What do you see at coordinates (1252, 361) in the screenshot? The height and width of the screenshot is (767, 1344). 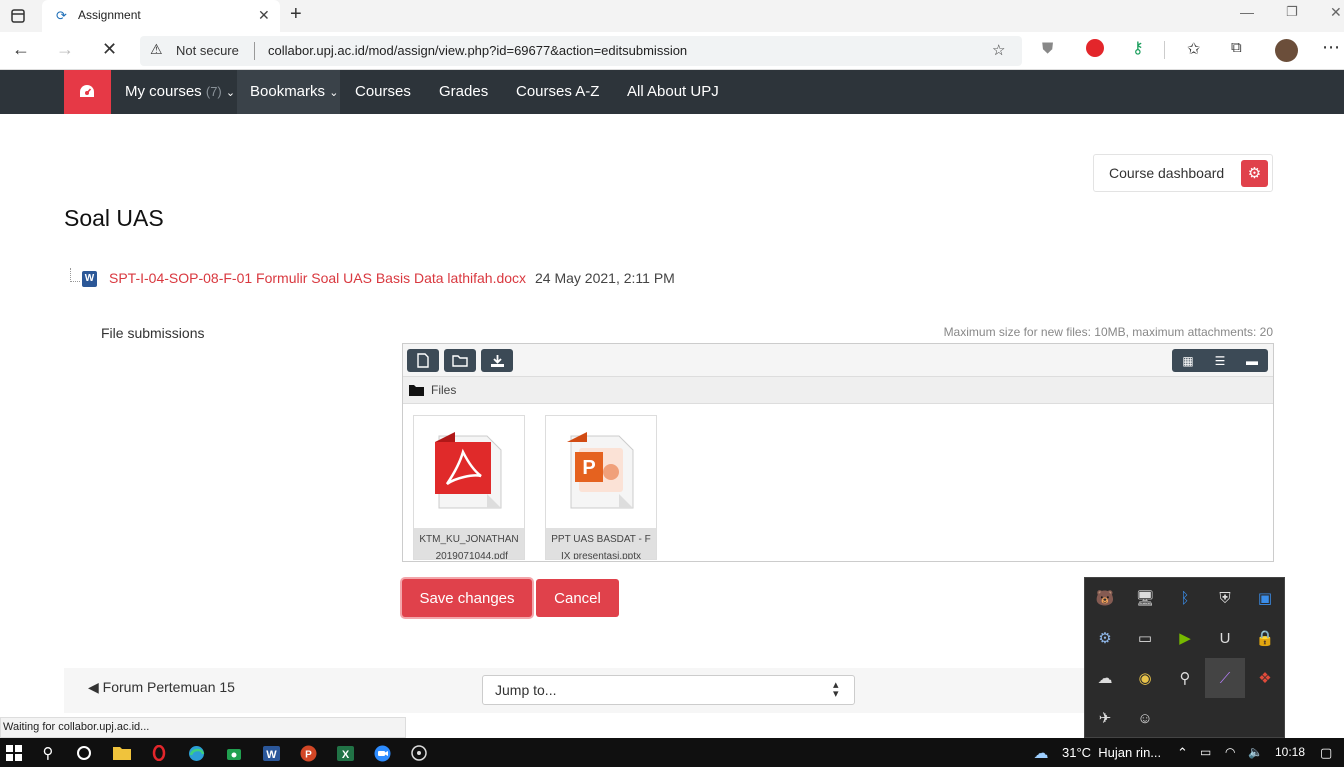 I see `tree-view-icon: ▬` at bounding box center [1252, 361].